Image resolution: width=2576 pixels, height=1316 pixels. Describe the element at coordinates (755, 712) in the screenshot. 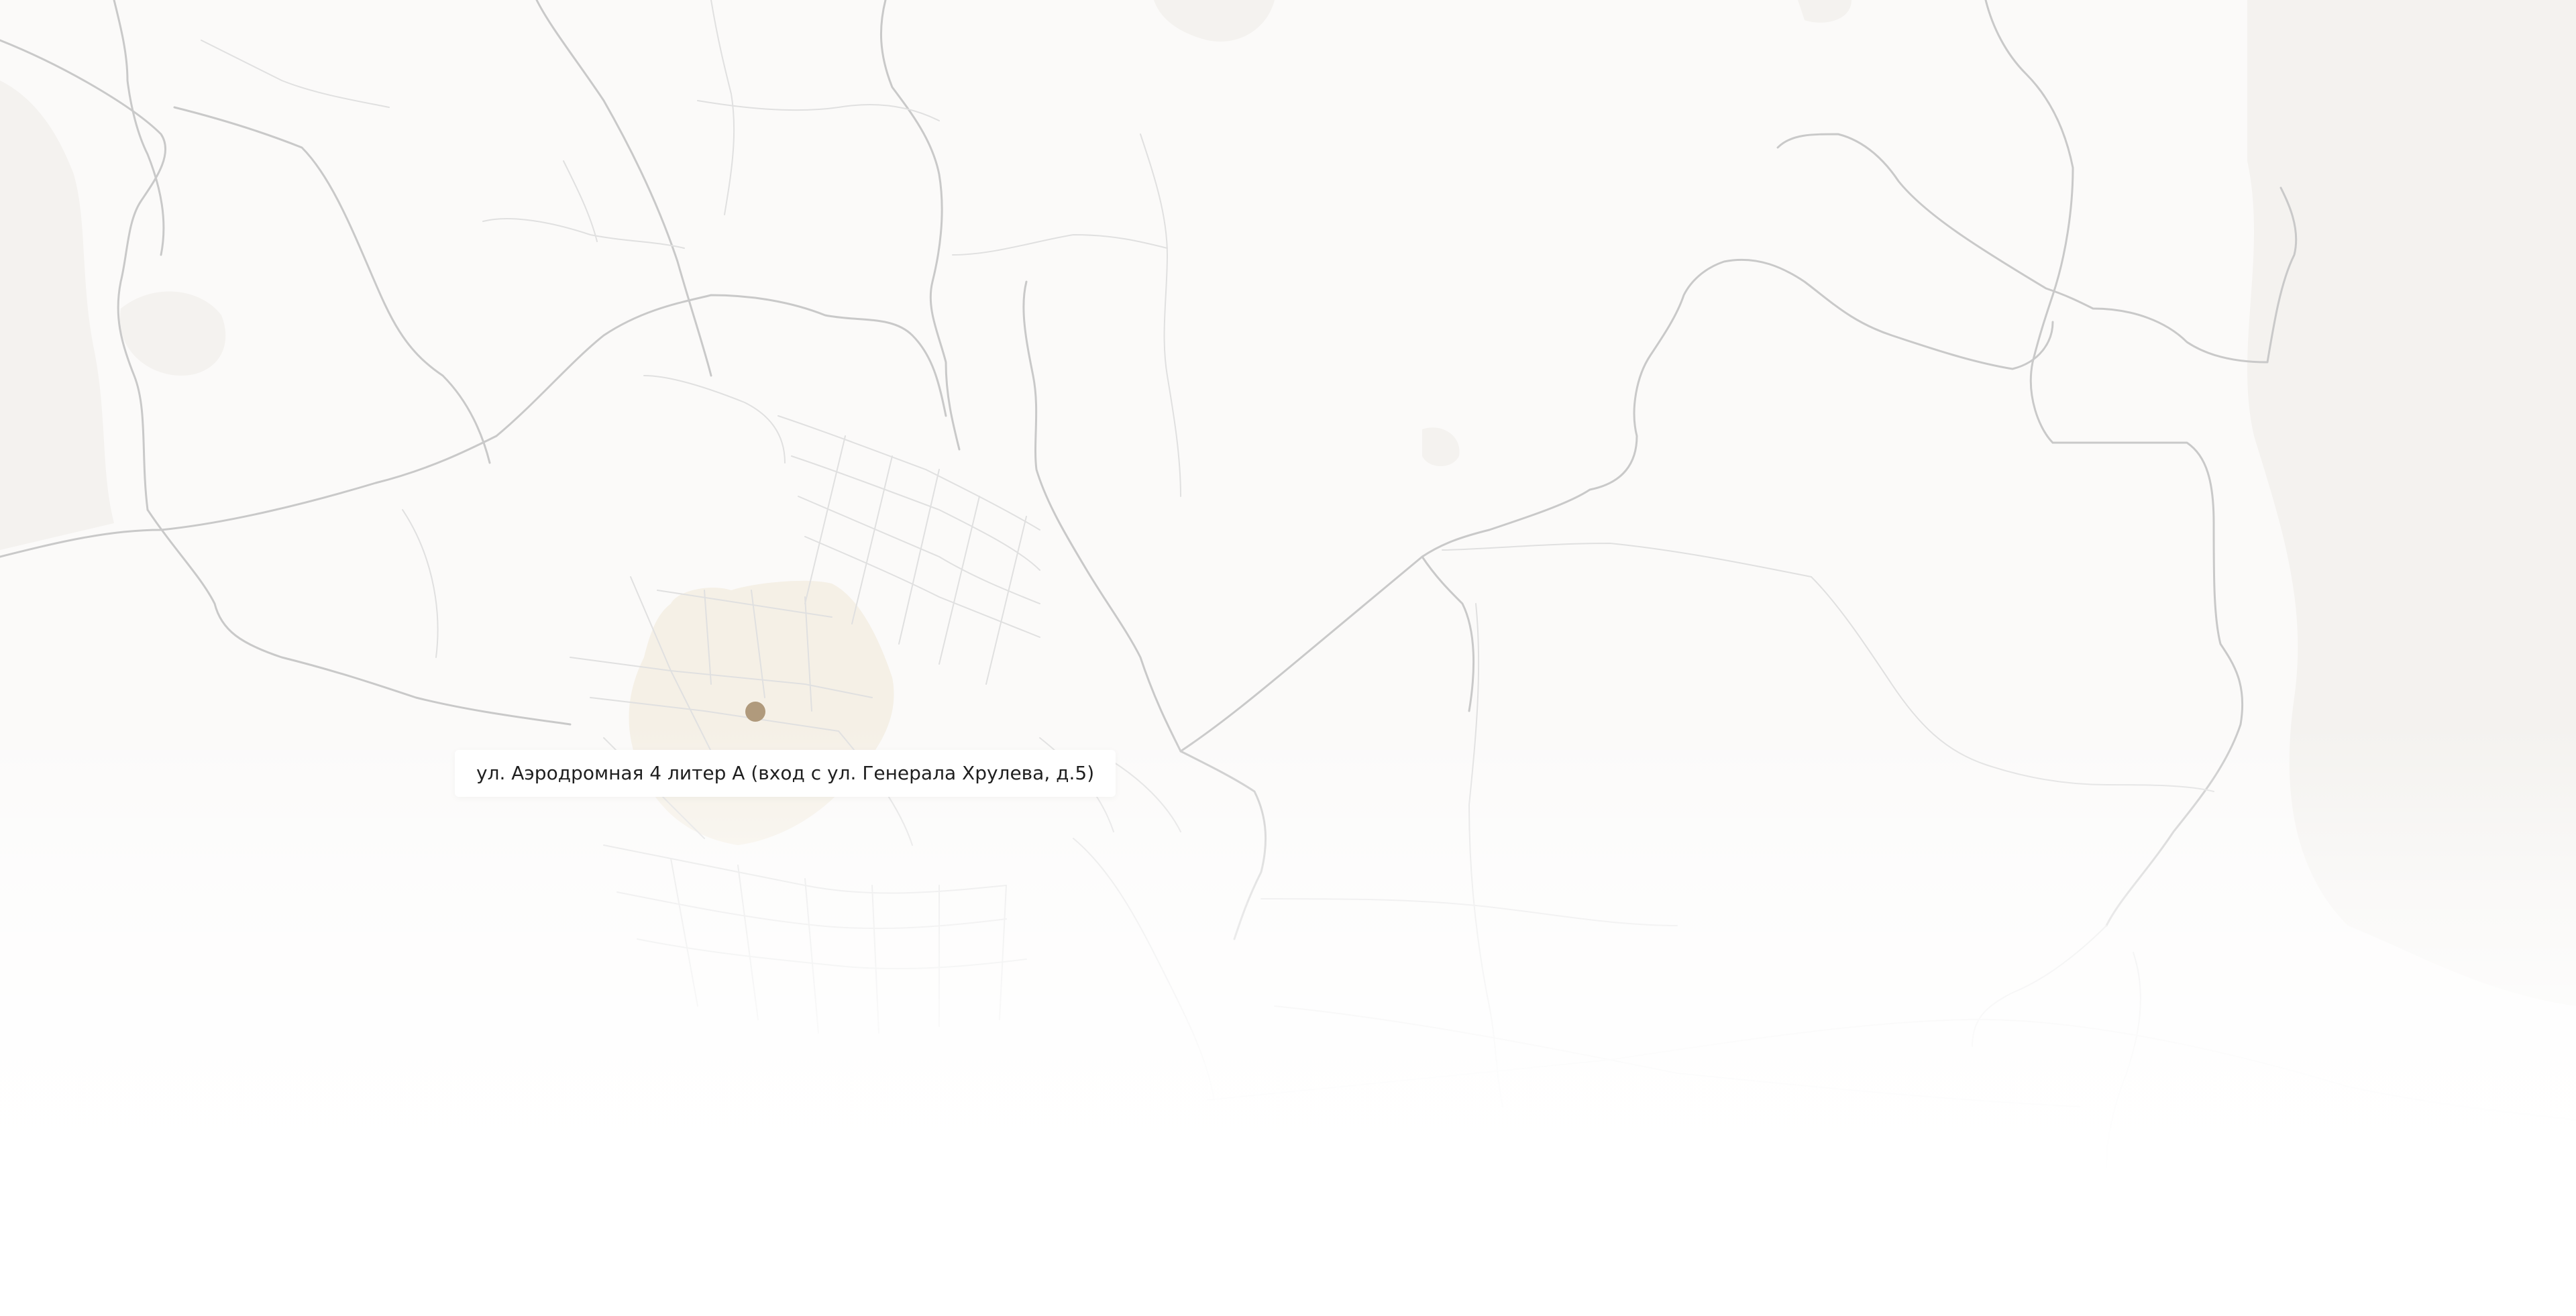

I see `location-dot-icon` at that location.